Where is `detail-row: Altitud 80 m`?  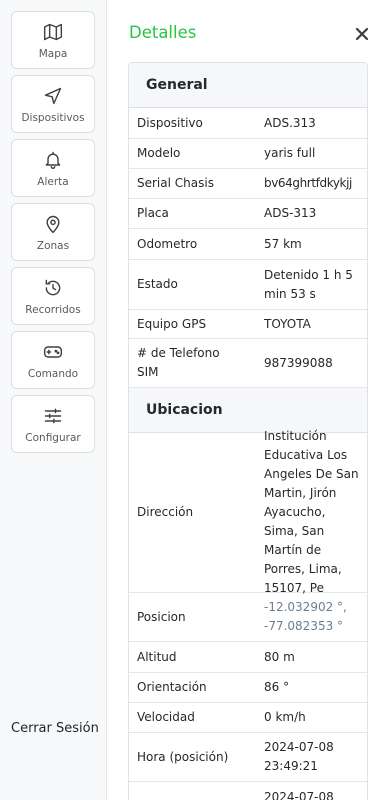 detail-row: Altitud 80 m is located at coordinates (248, 657).